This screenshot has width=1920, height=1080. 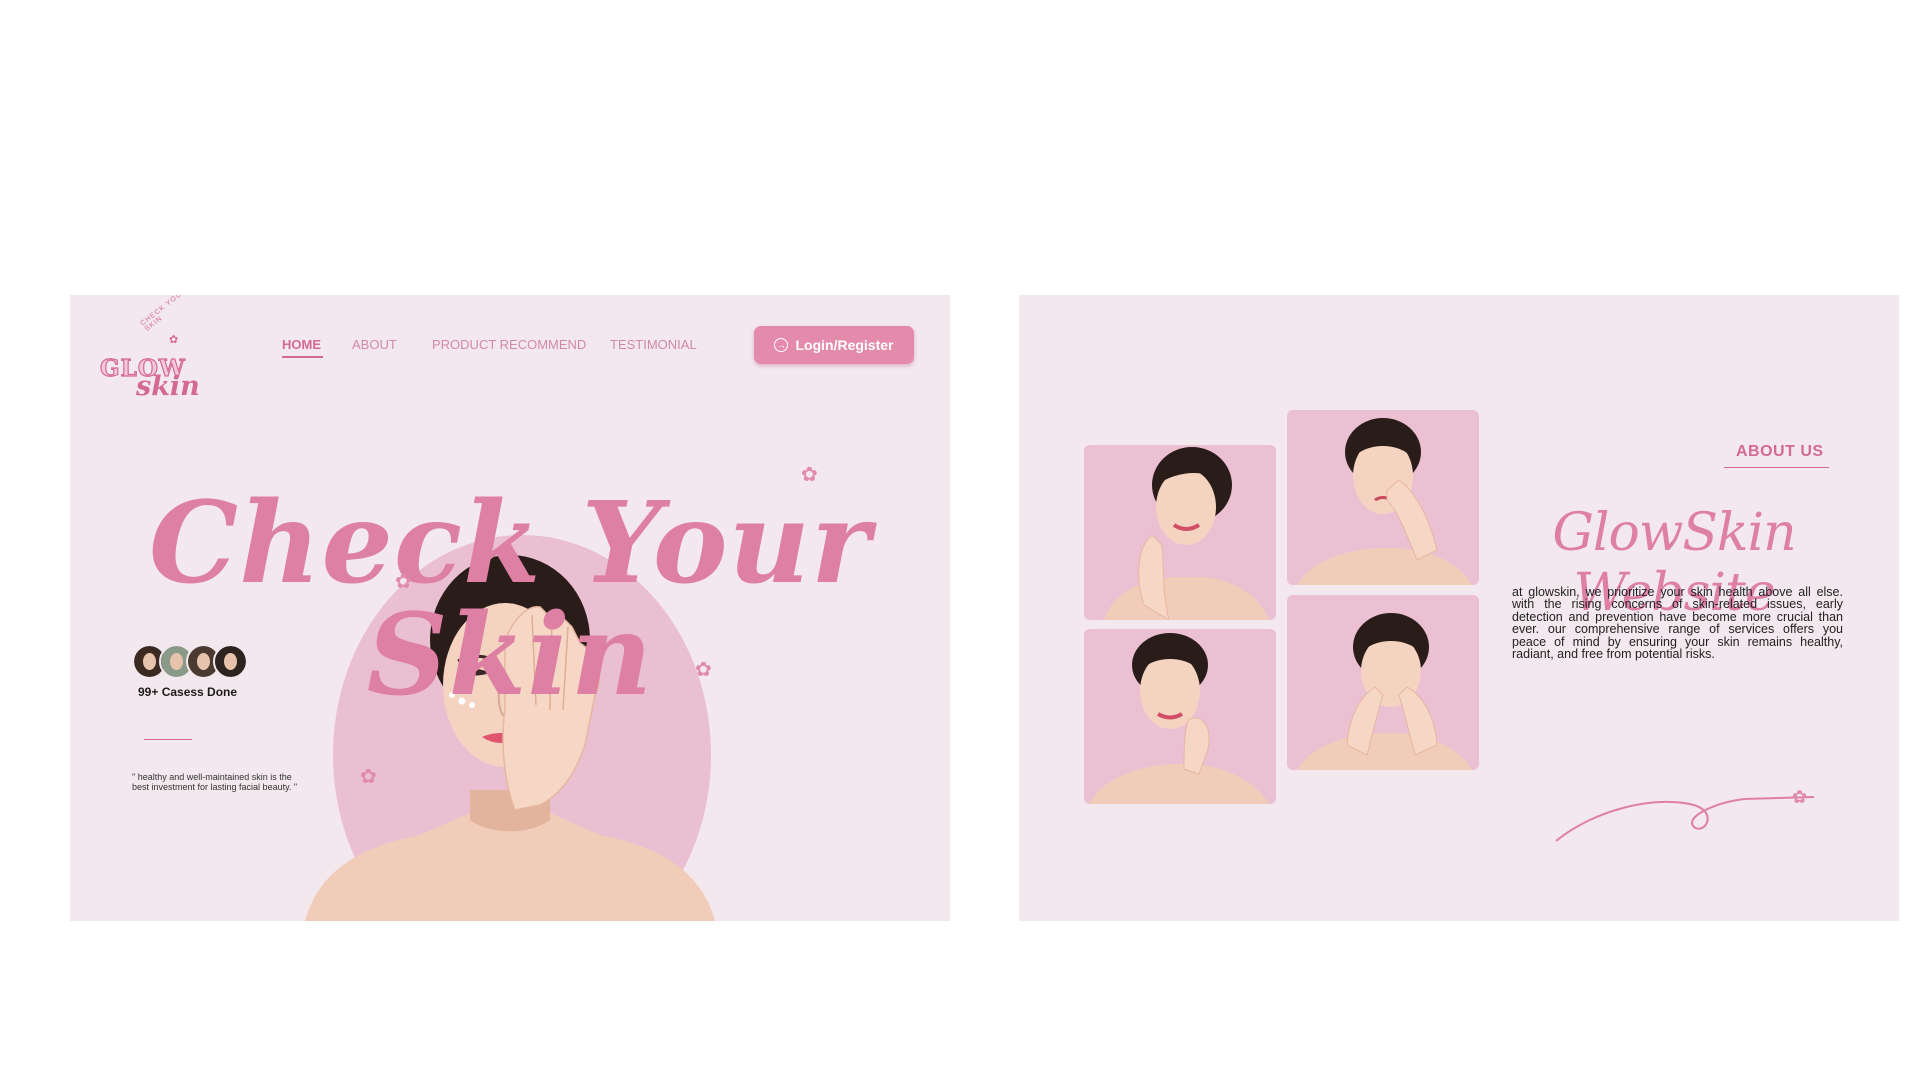 What do you see at coordinates (509, 344) in the screenshot?
I see `nav-product-recommend: PRODUCT RECOMMEND` at bounding box center [509, 344].